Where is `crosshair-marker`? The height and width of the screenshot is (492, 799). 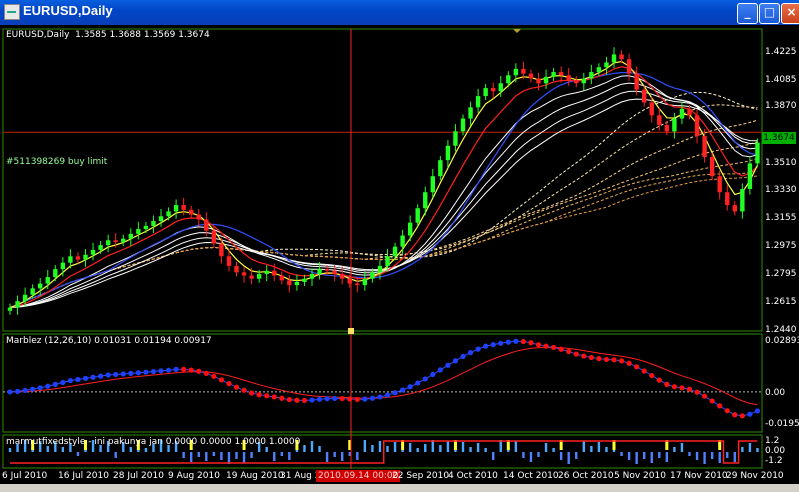
crosshair-marker is located at coordinates (351, 331).